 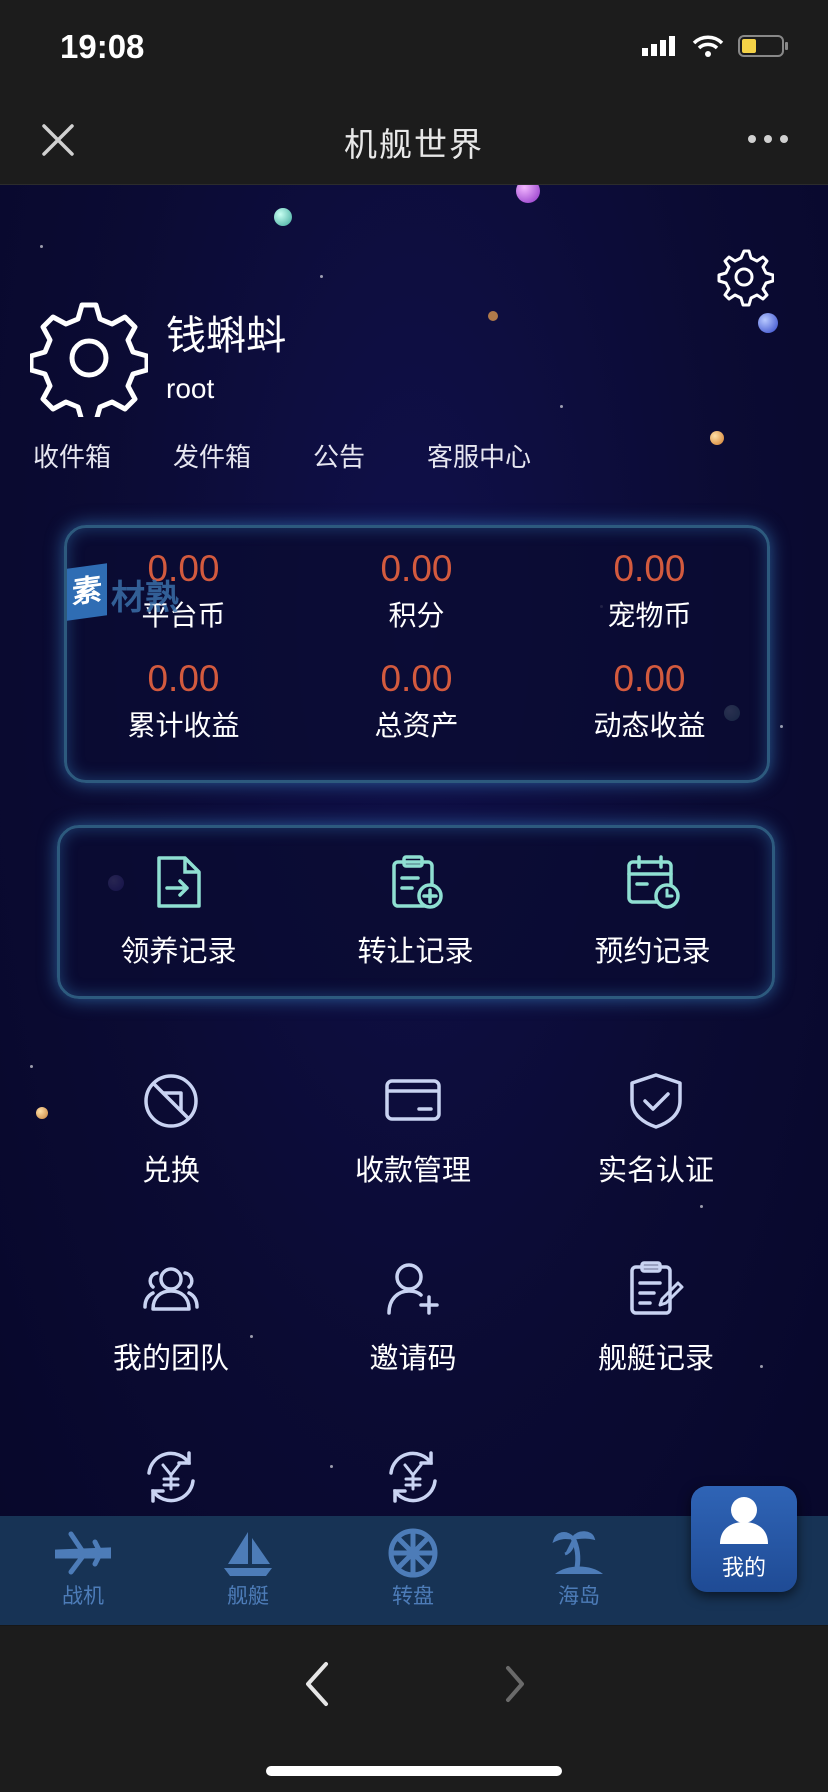 What do you see at coordinates (417, 882) in the screenshot?
I see `transfer-record-icon` at bounding box center [417, 882].